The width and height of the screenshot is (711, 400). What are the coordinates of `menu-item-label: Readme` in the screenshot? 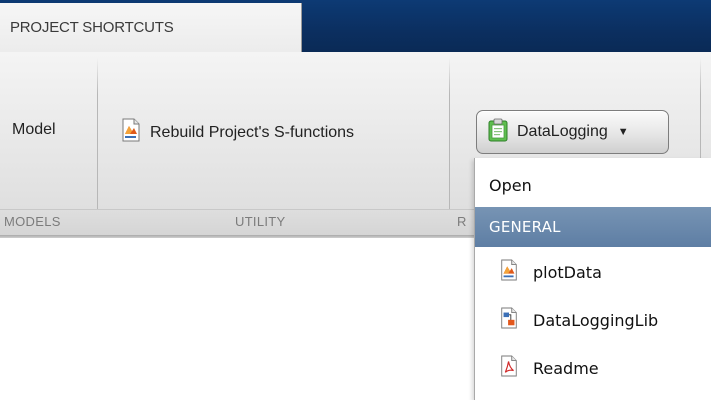 It's located at (566, 368).